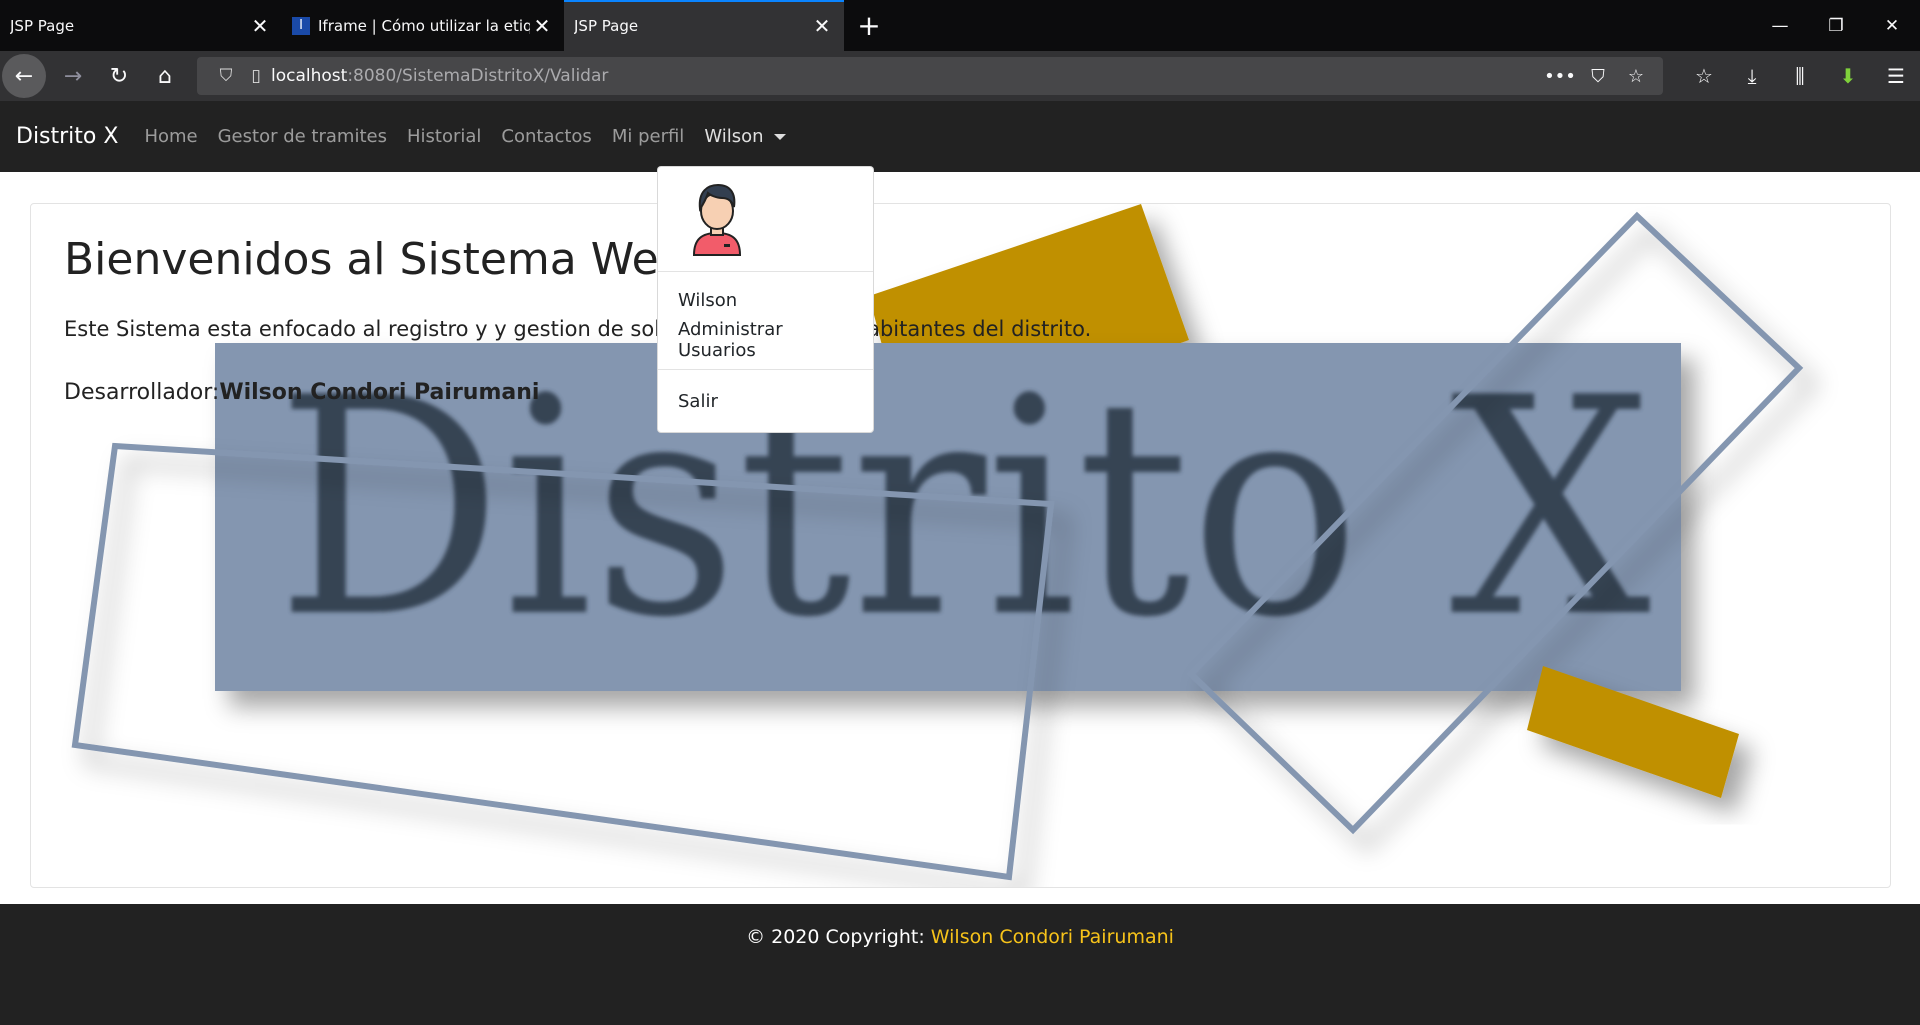 The image size is (1920, 1025). I want to click on user-dropdown-menu: Wilson Administrar Usuarios Salir, so click(765, 299).